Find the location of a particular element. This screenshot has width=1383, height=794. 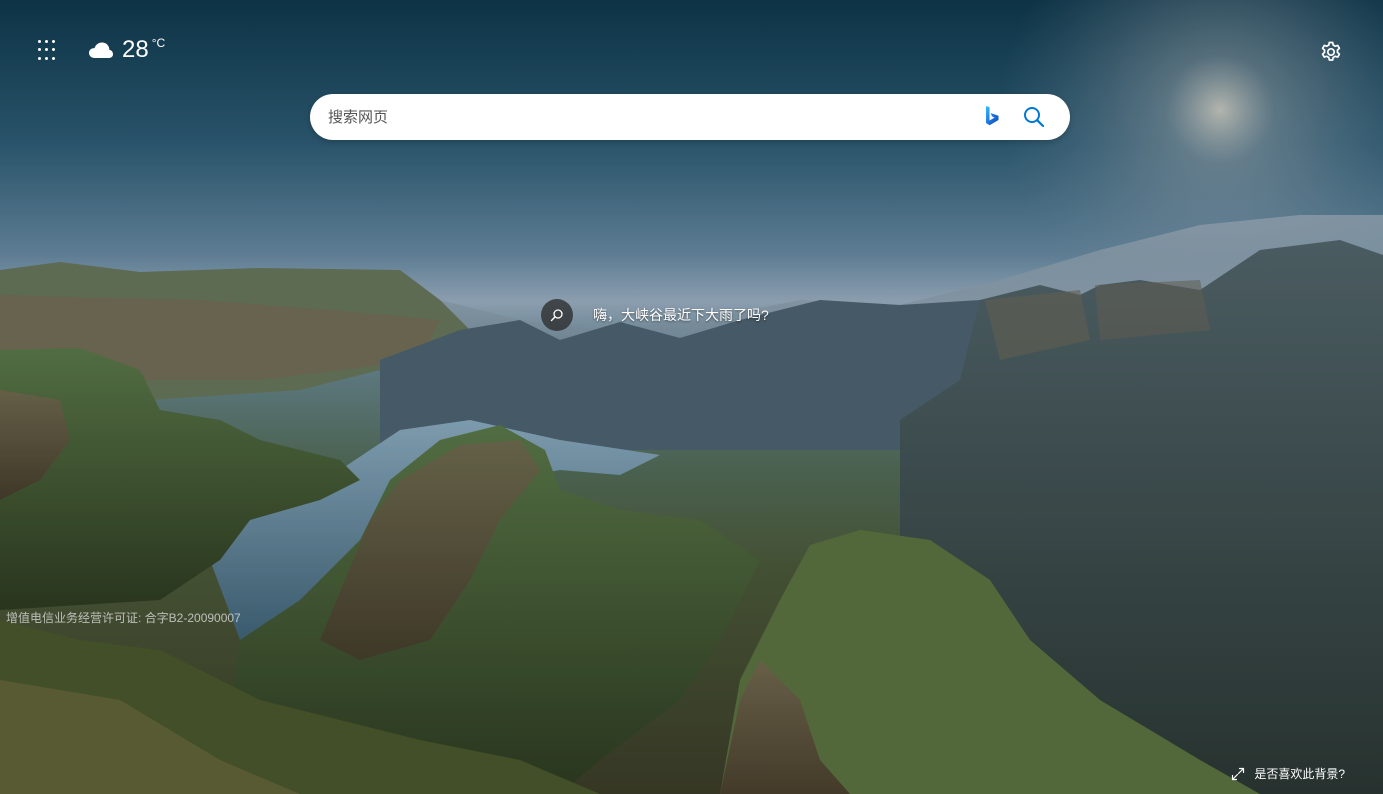

temperature-value: 28 is located at coordinates (135, 49).